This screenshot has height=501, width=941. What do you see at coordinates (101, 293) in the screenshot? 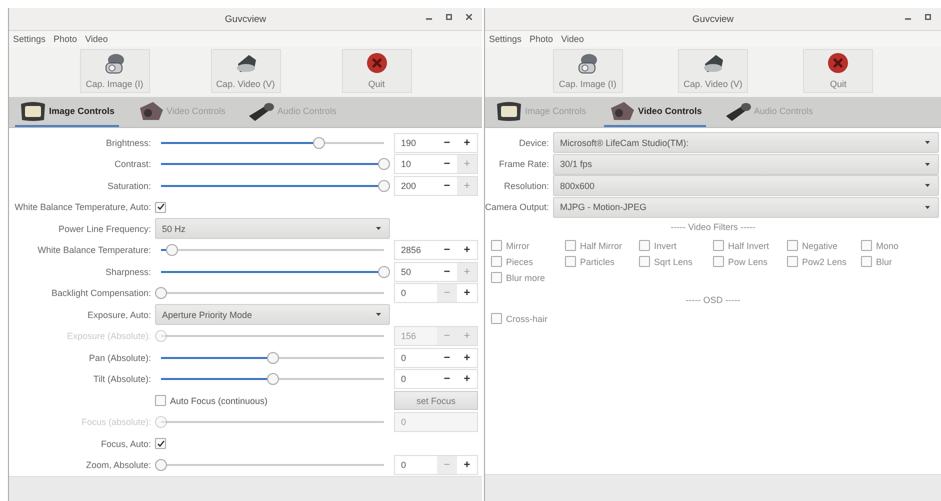
I see `control-label: Backlight Compensation:` at bounding box center [101, 293].